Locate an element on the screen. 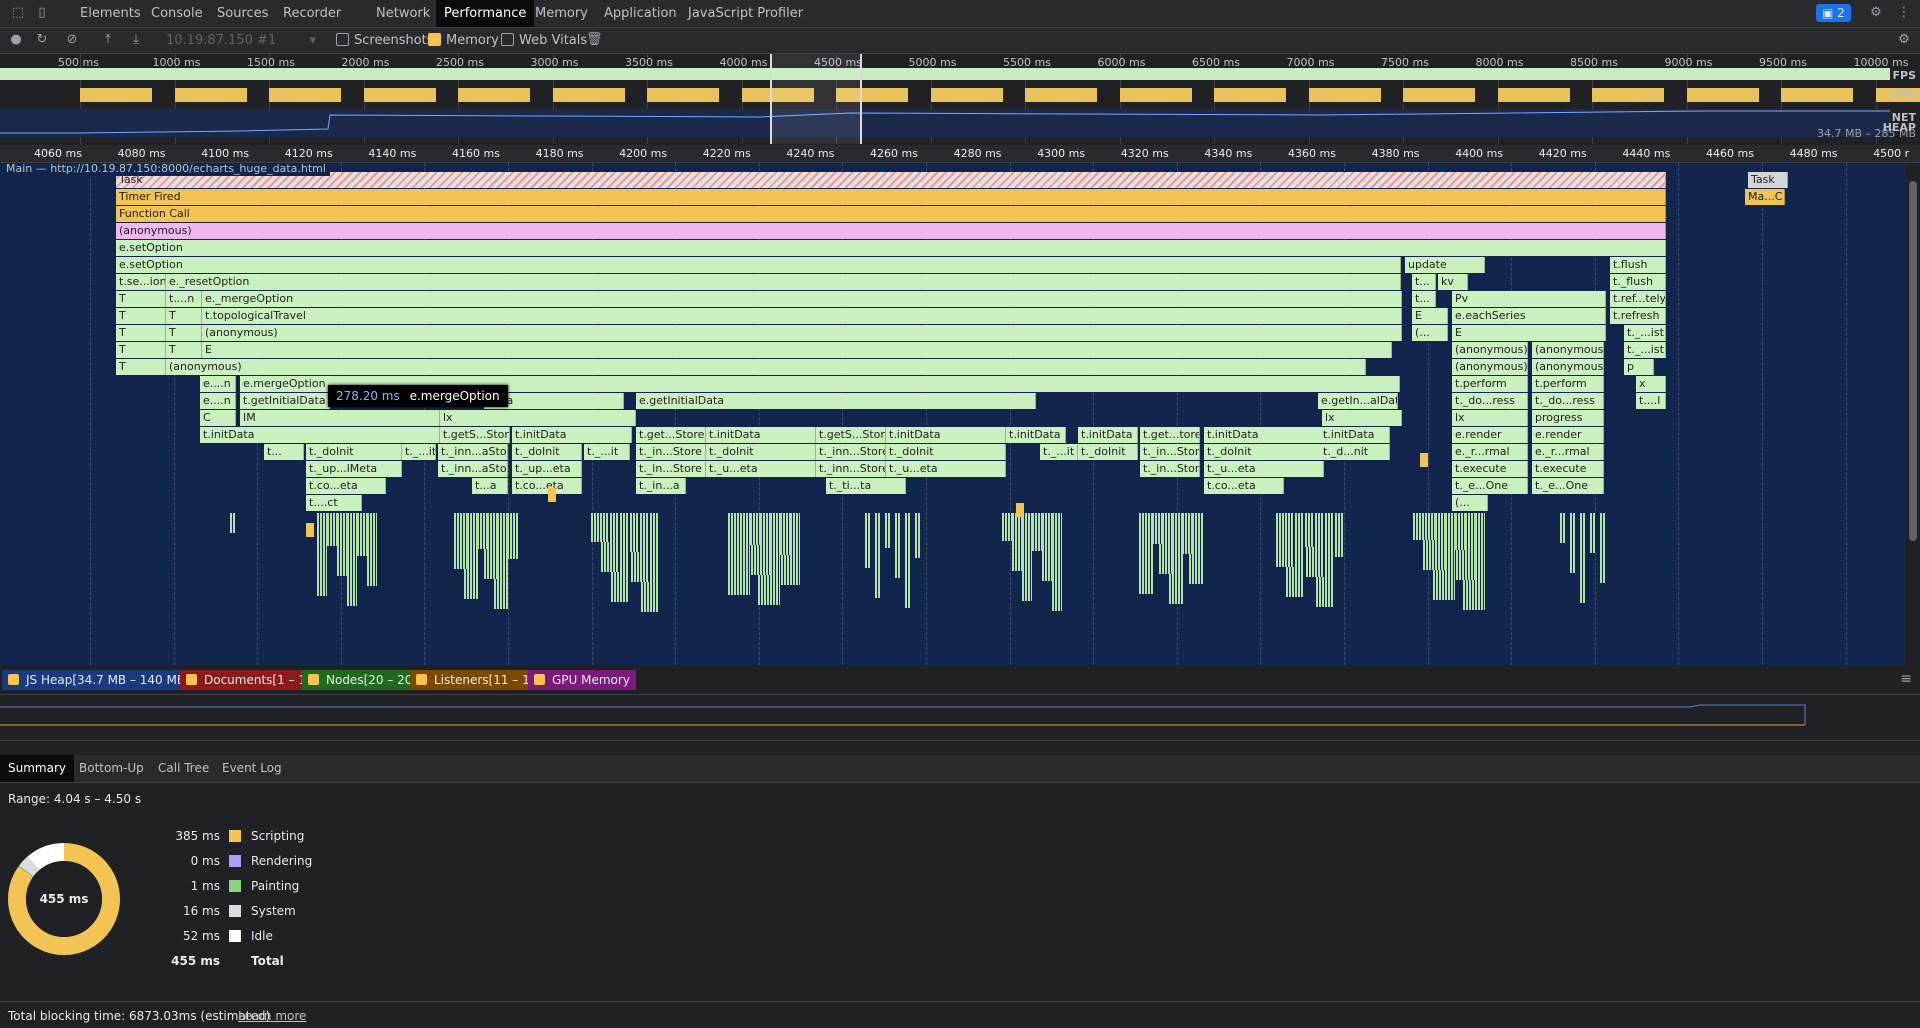 This screenshot has width=1920, height=1028. counter-toggle: Documents[1 – 1] is located at coordinates (248, 680).